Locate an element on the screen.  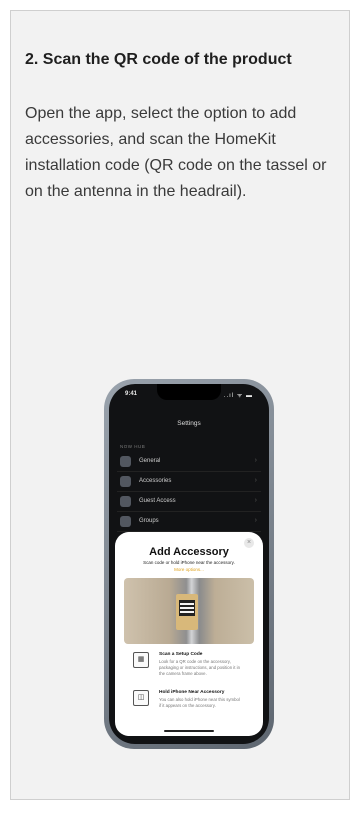
grid-icon is located at coordinates (125, 481).